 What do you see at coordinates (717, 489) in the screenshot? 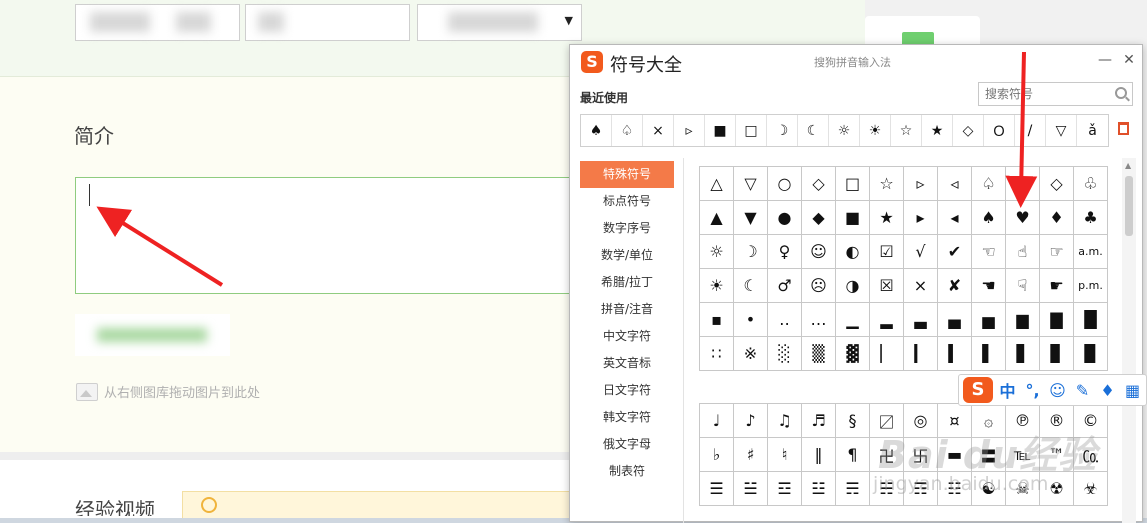
I see `symbol-cell: ☰` at bounding box center [717, 489].